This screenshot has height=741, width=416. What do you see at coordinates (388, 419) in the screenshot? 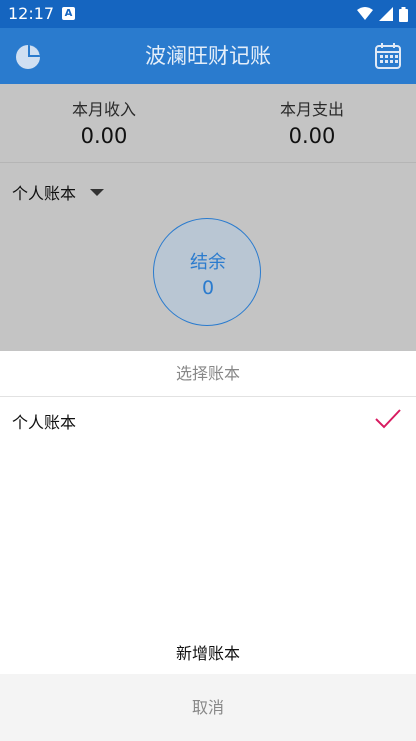
I see `check-icon` at bounding box center [388, 419].